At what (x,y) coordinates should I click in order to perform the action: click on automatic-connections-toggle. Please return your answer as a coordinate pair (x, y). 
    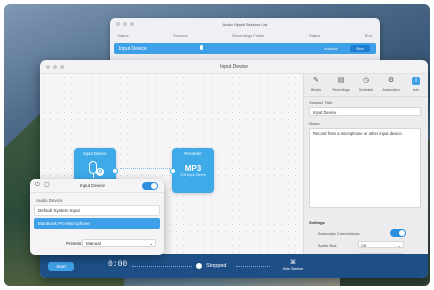
    Looking at the image, I should click on (398, 233).